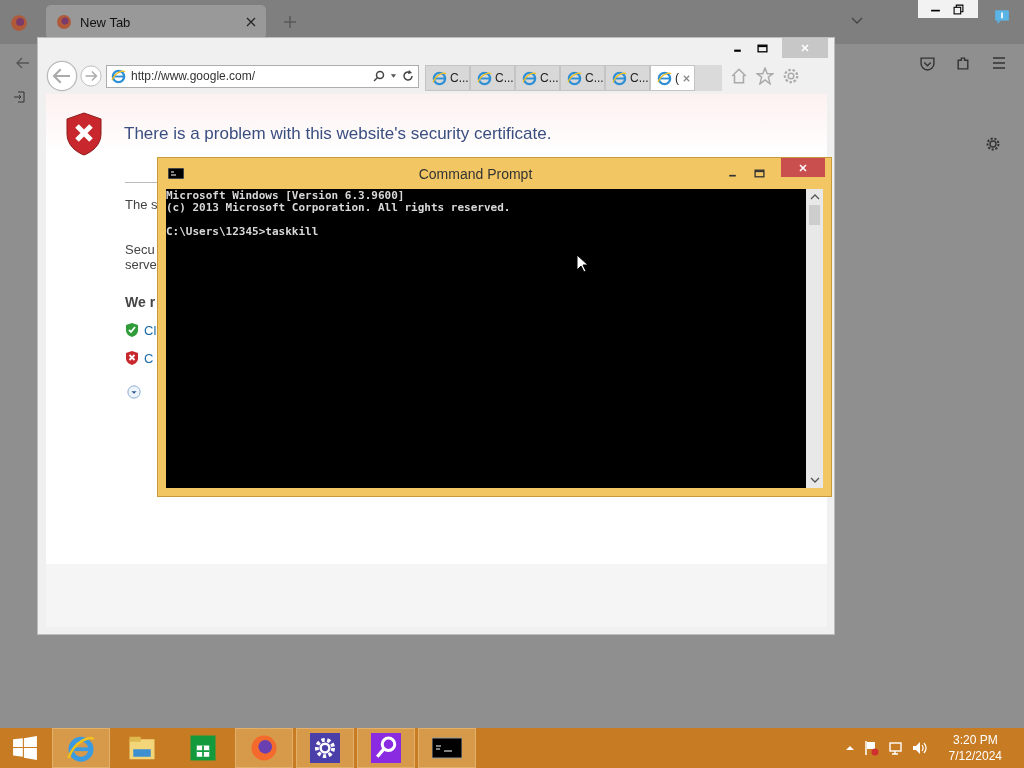  I want to click on body-text: Secu, so click(140, 249).